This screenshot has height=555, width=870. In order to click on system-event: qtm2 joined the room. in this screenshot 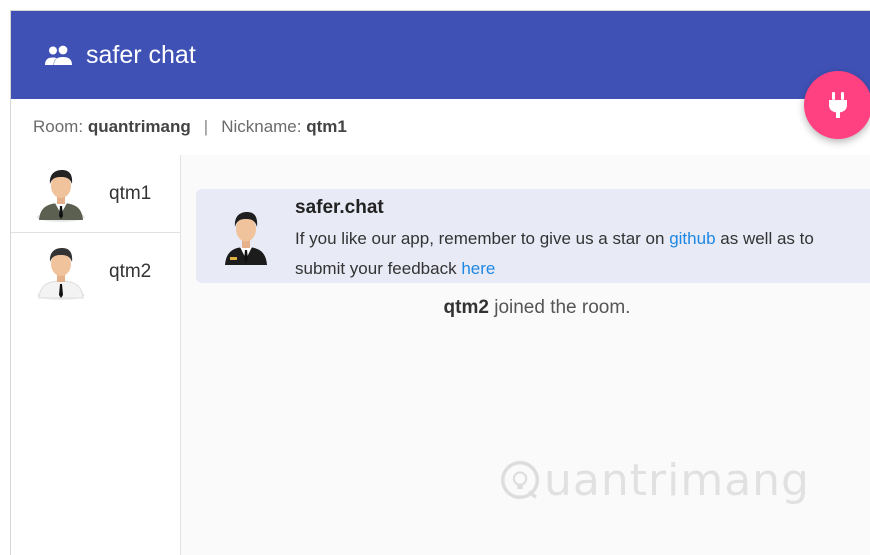, I will do `click(526, 308)`.